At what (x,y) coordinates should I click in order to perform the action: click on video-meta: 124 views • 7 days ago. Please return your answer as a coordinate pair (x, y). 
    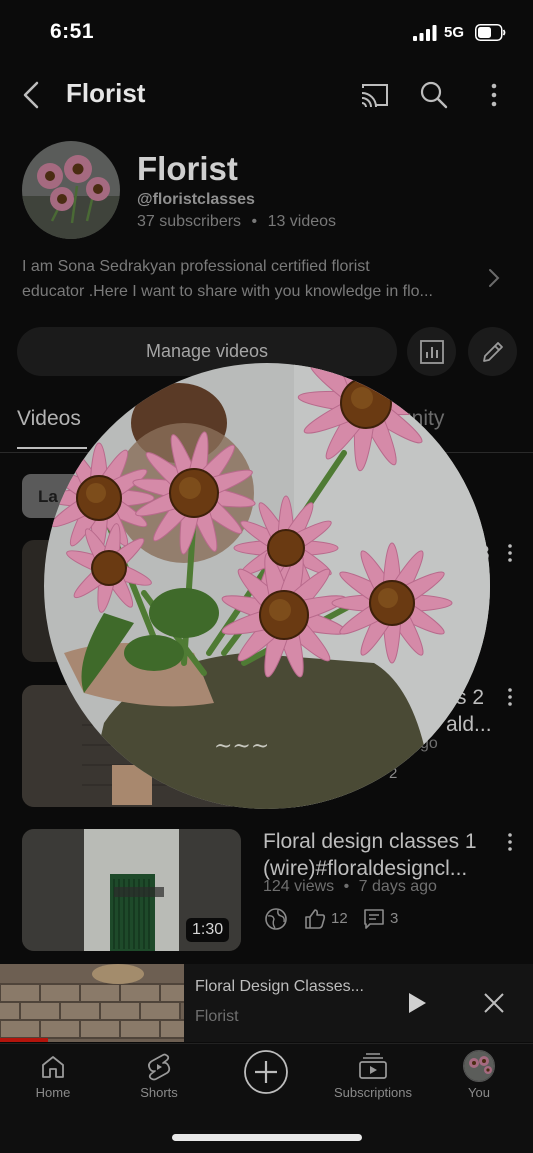
    Looking at the image, I should click on (350, 887).